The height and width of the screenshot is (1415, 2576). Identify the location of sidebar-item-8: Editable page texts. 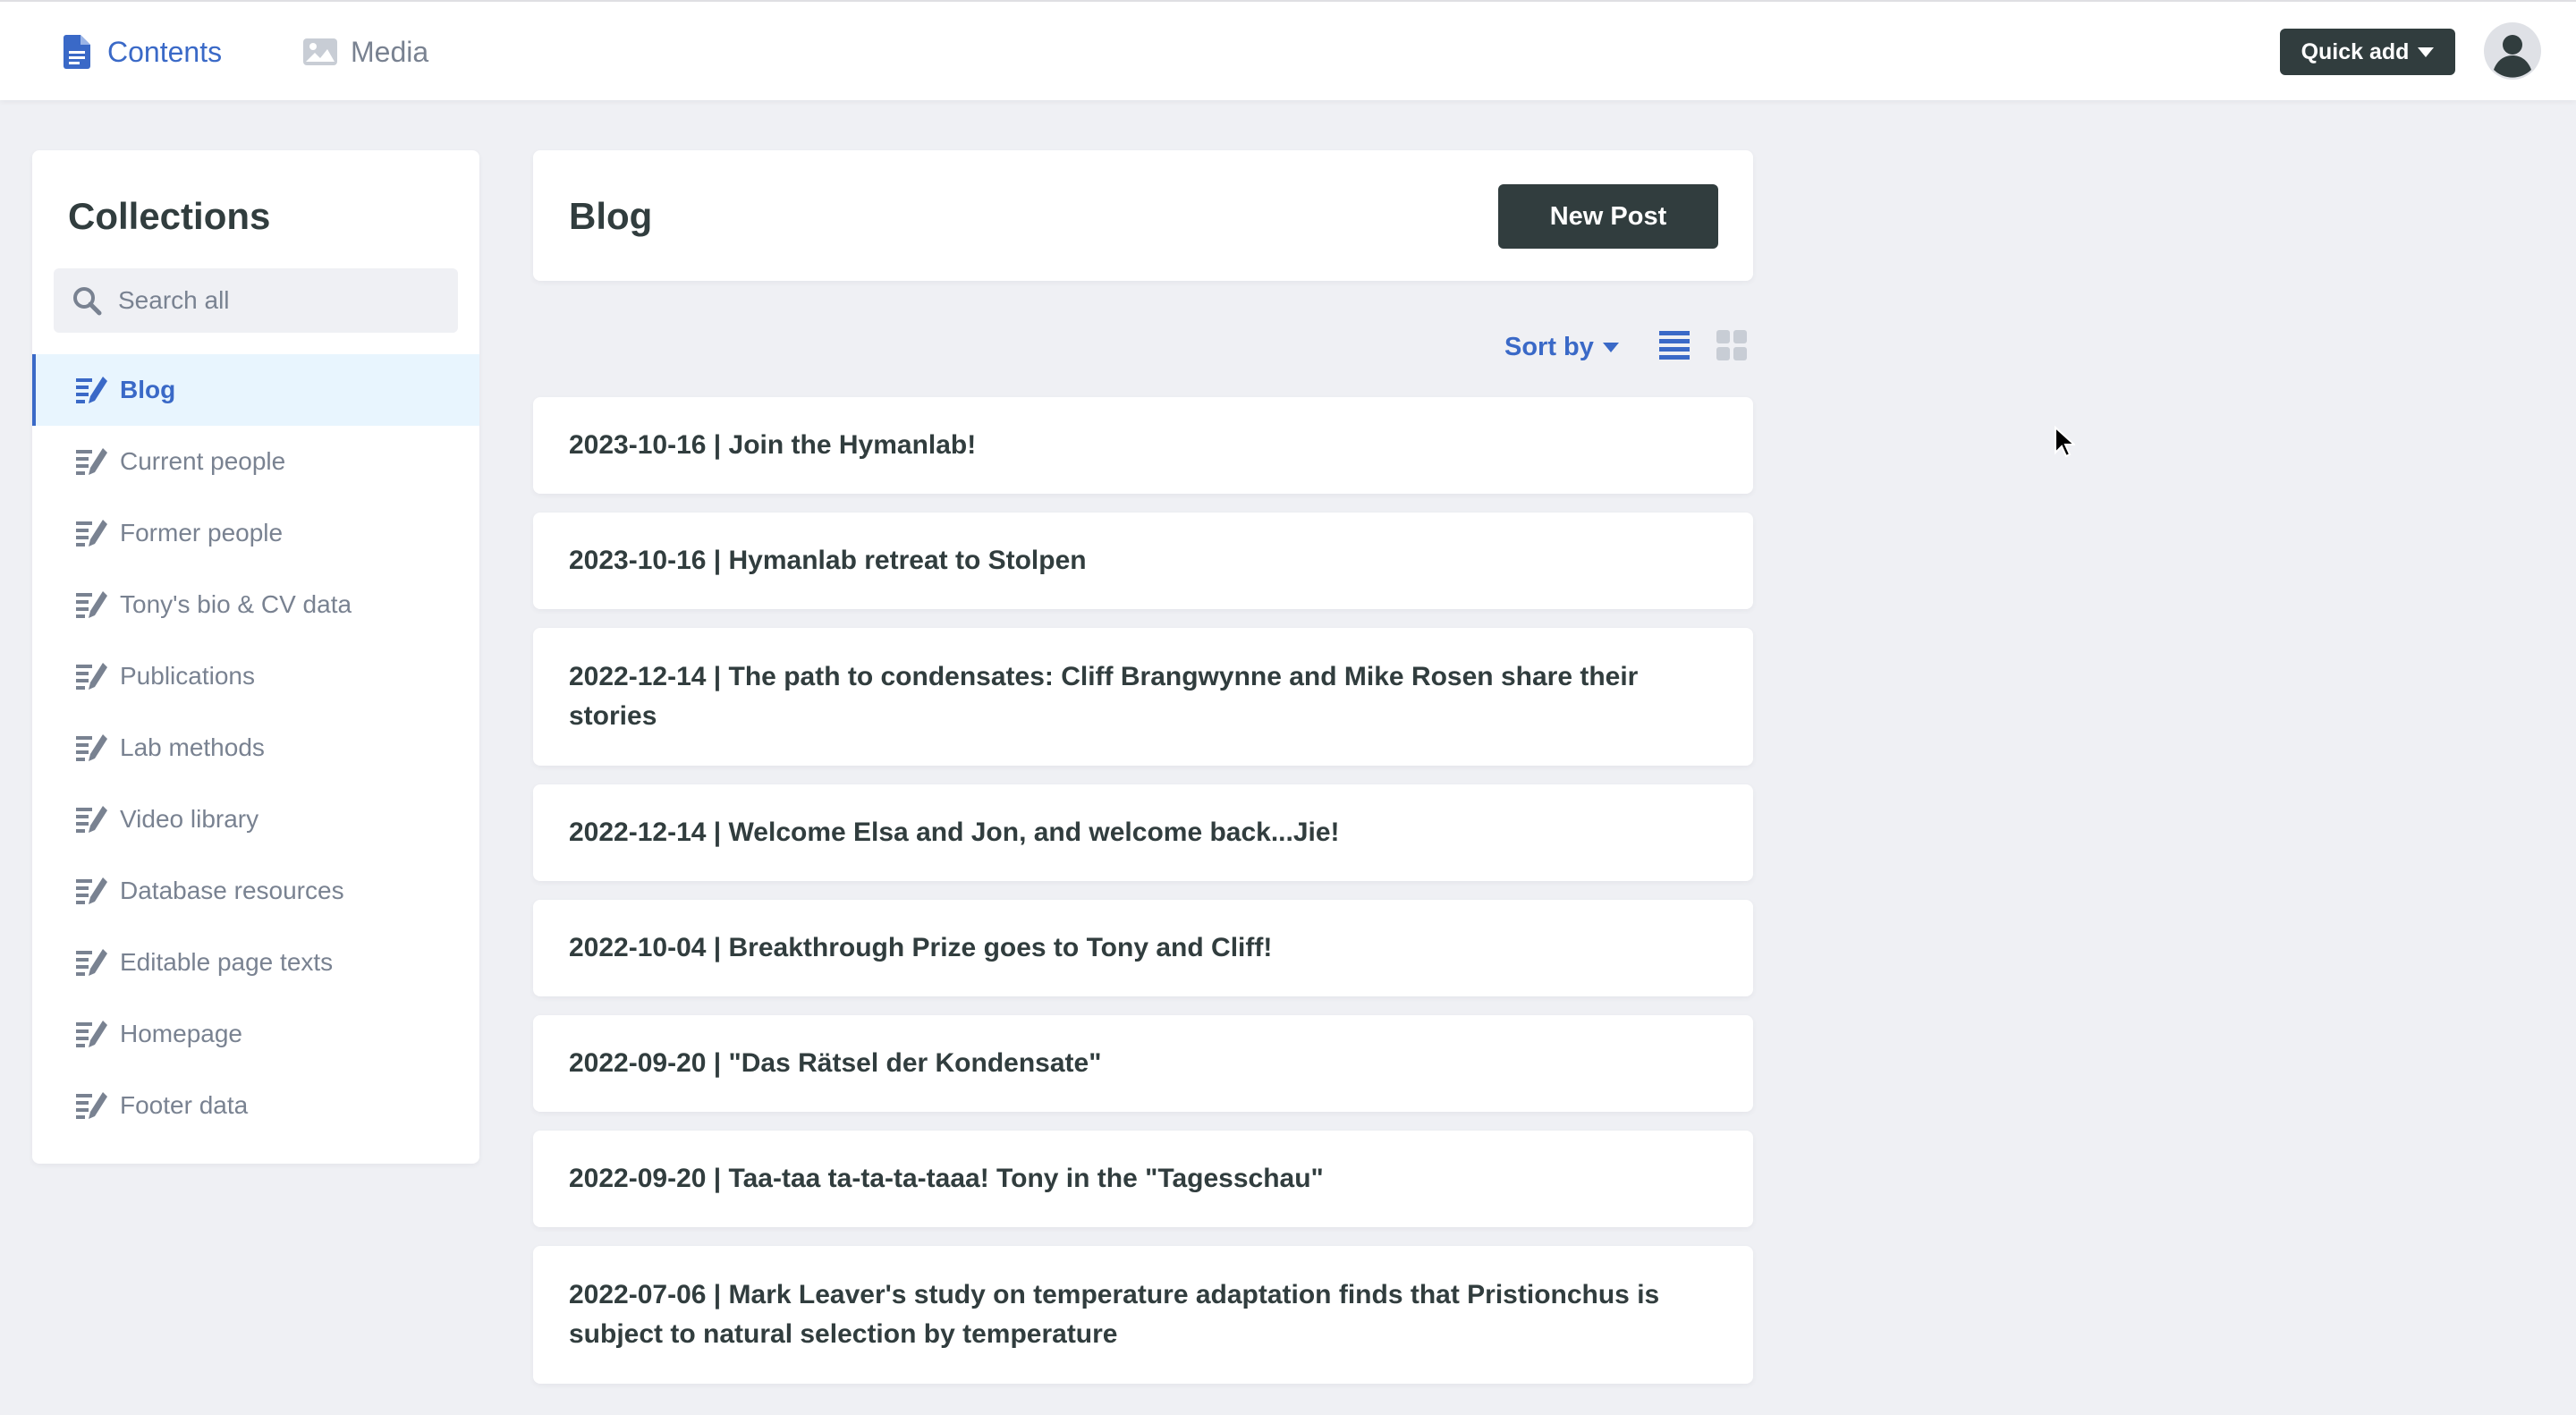
(255, 962).